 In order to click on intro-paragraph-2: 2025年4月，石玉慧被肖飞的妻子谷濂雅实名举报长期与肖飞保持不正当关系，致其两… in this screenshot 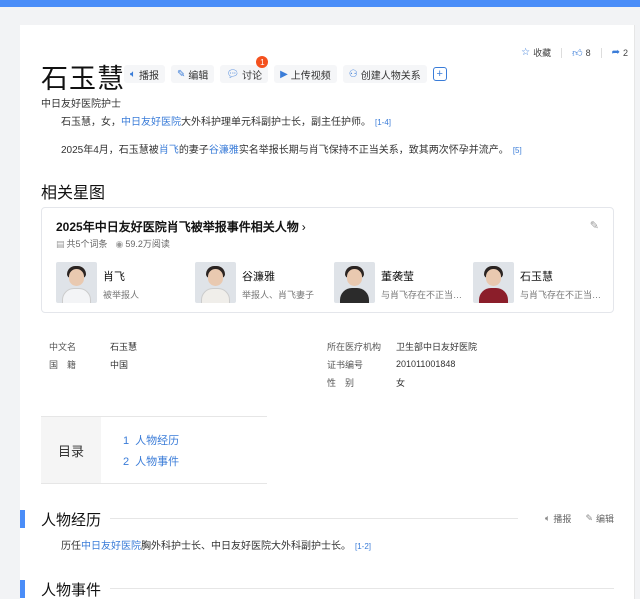, I will do `click(291, 150)`.